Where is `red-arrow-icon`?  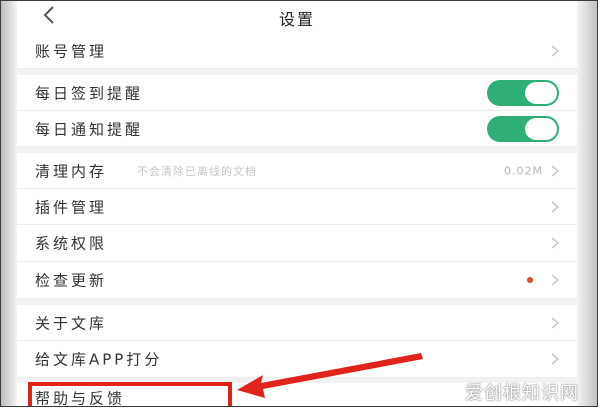
red-arrow-icon is located at coordinates (330, 375).